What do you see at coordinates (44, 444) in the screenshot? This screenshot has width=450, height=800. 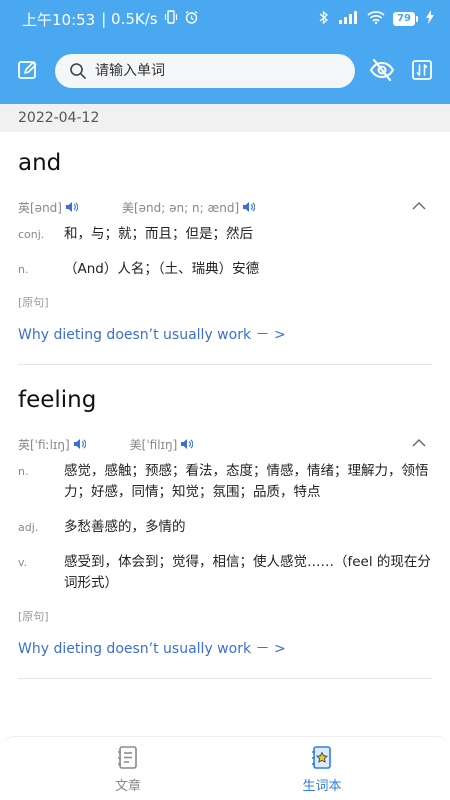 I see `phonetic-uk-text: 英[ˈfiːlɪŋ]` at bounding box center [44, 444].